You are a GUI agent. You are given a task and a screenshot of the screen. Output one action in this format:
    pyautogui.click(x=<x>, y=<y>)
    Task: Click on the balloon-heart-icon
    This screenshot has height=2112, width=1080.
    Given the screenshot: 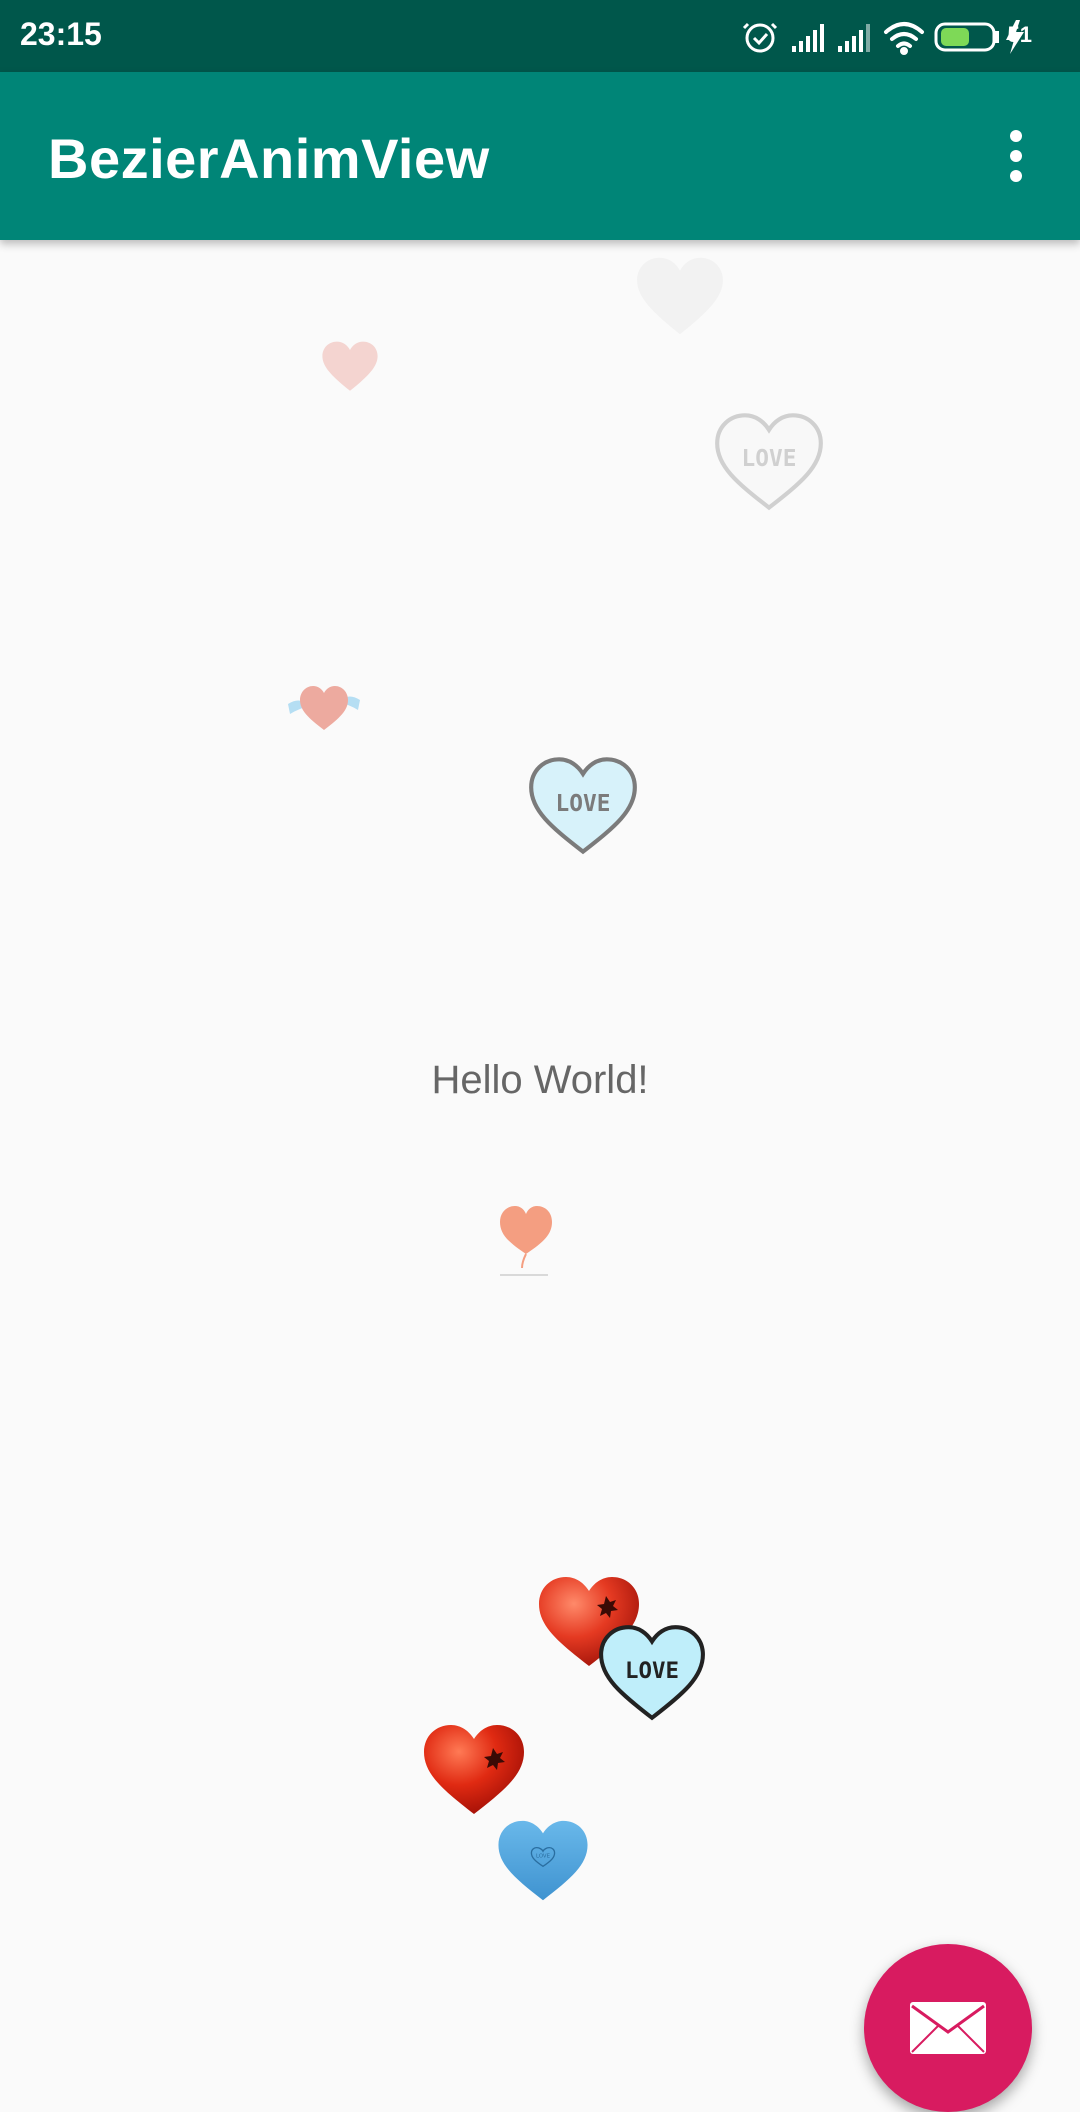 What is the action you would take?
    pyautogui.click(x=526, y=1241)
    